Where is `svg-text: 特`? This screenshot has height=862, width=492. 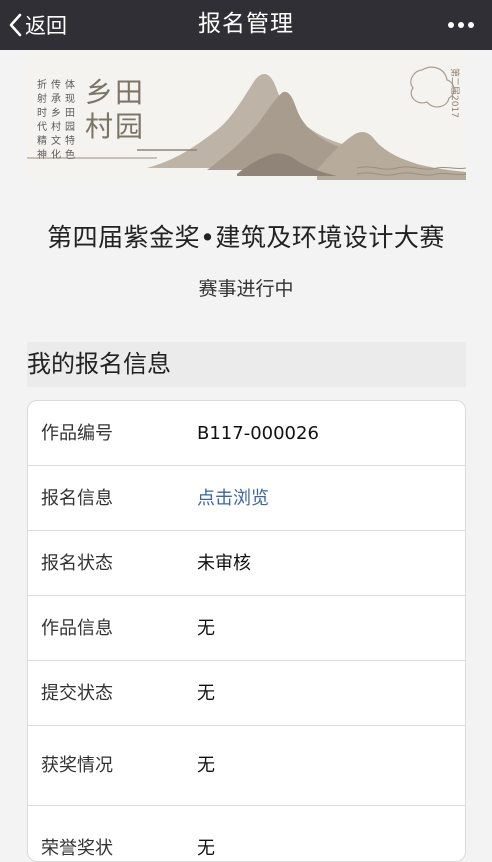 svg-text: 特 is located at coordinates (70, 141).